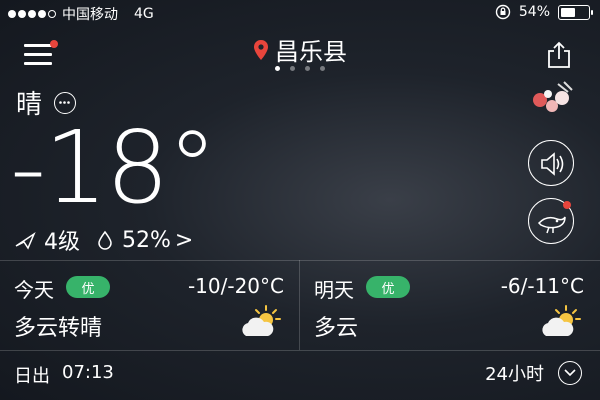 This screenshot has width=600, height=400. What do you see at coordinates (235, 286) in the screenshot?
I see `forecast-temp-range: -10/-20°C` at bounding box center [235, 286].